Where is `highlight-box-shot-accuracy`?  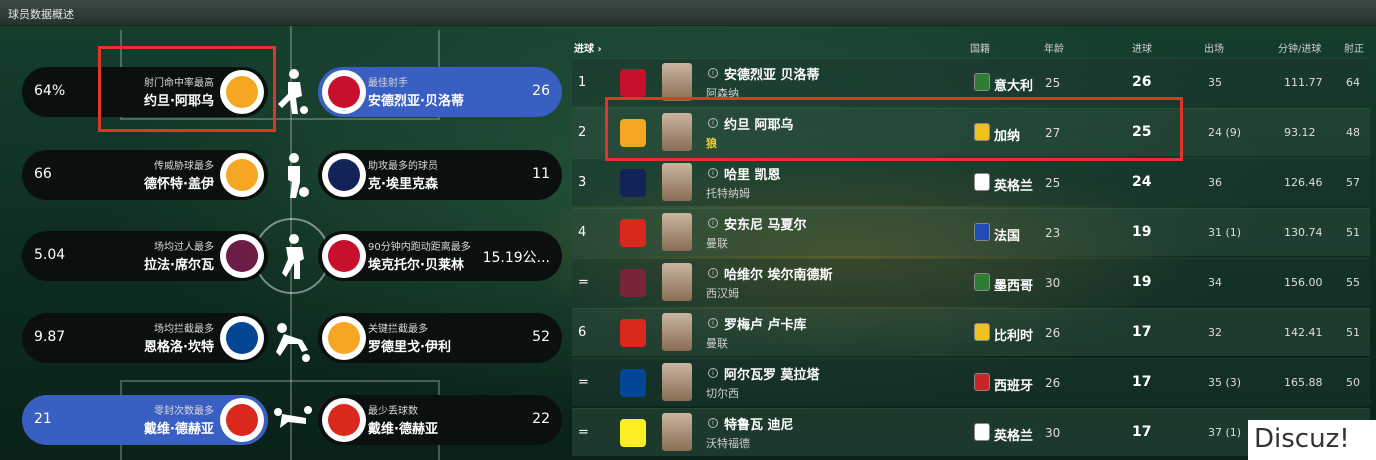
highlight-box-shot-accuracy is located at coordinates (187, 89).